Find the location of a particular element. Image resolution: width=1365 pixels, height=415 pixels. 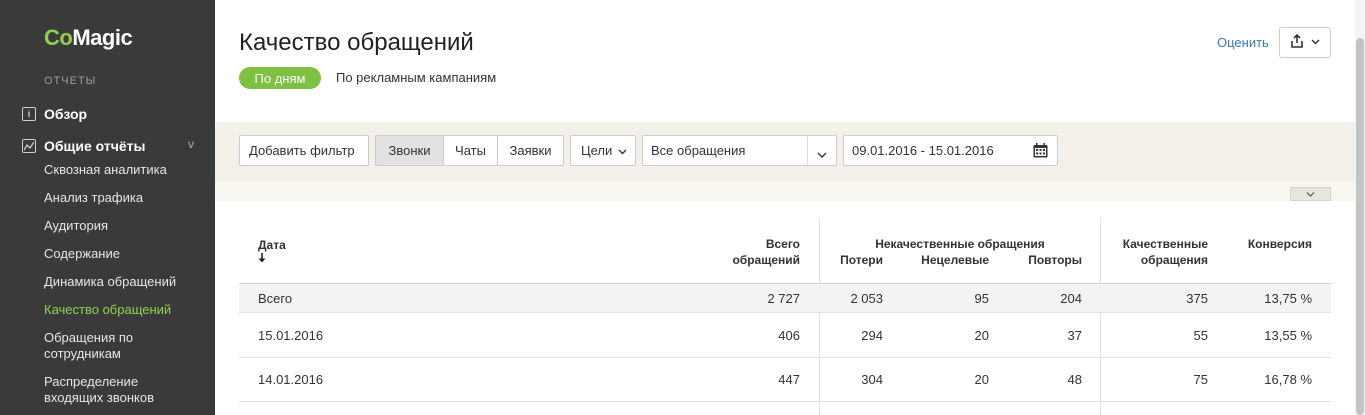

cell-conversion: 13,55 % is located at coordinates (1288, 335).